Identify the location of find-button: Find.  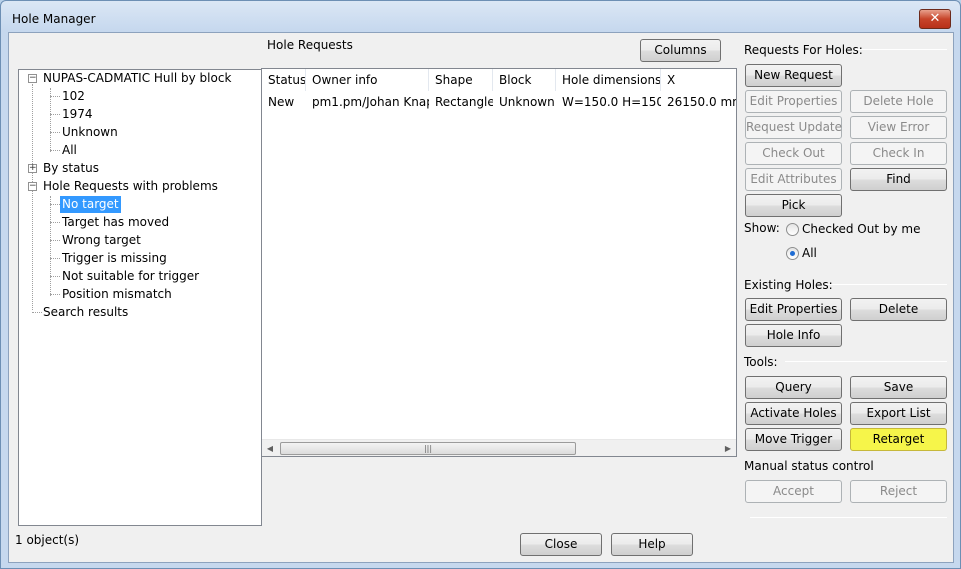
(898, 179).